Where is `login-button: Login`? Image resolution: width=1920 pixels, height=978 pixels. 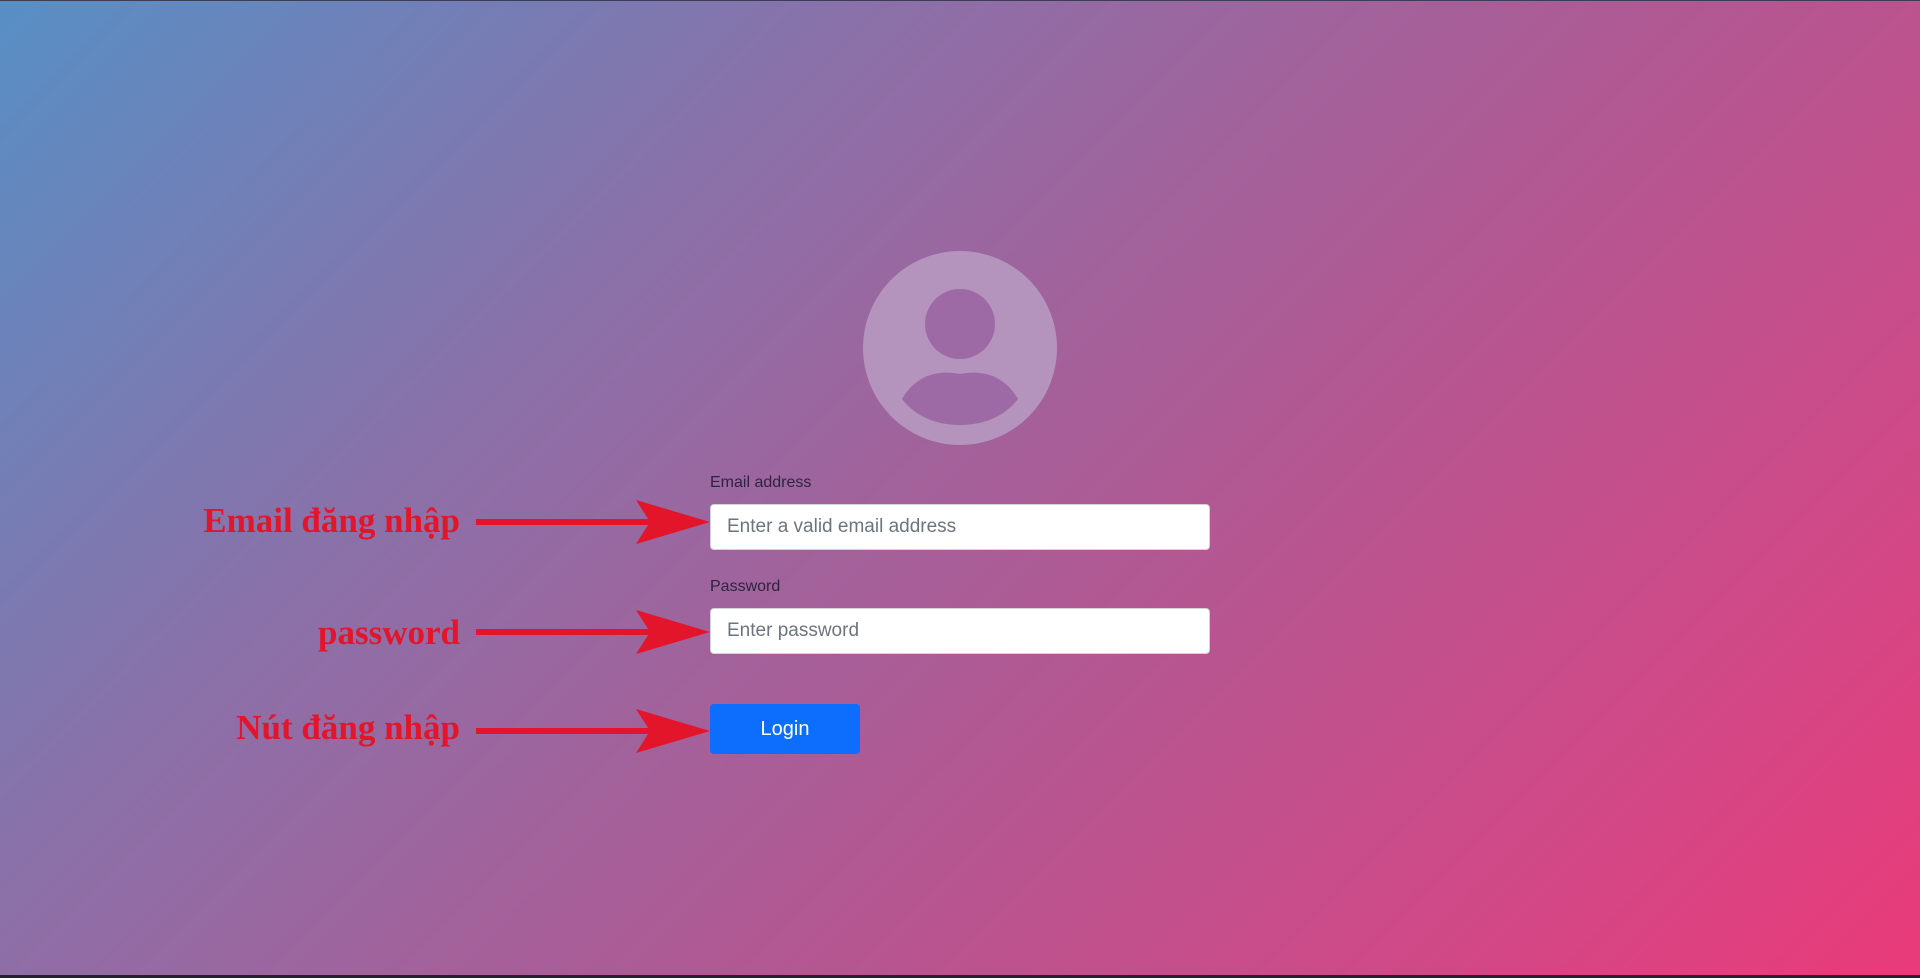
login-button: Login is located at coordinates (785, 729).